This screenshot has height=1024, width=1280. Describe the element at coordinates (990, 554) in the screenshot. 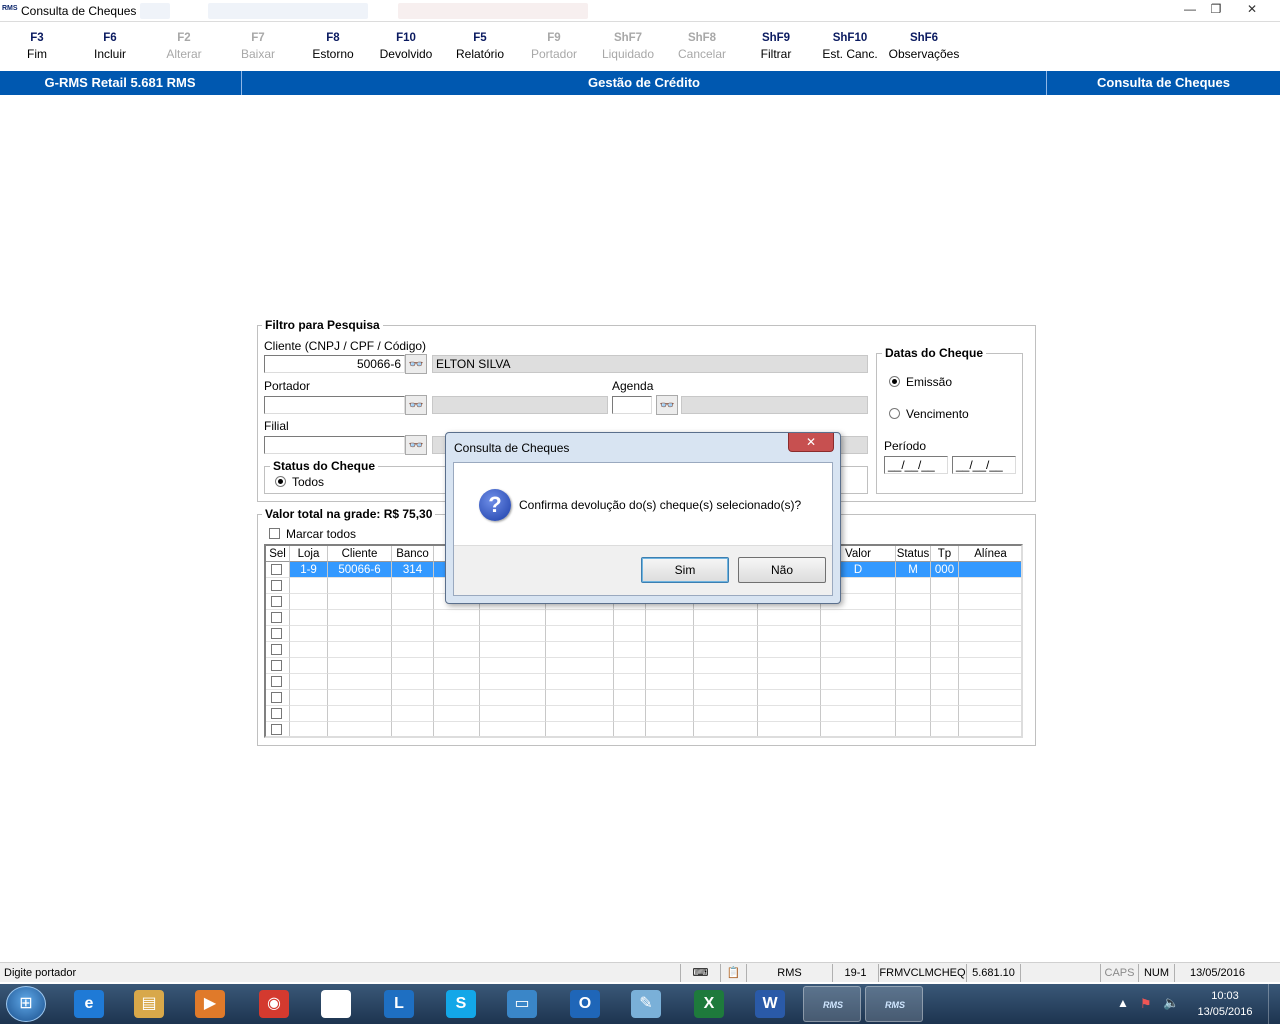

I see `column-header: Alínea` at that location.